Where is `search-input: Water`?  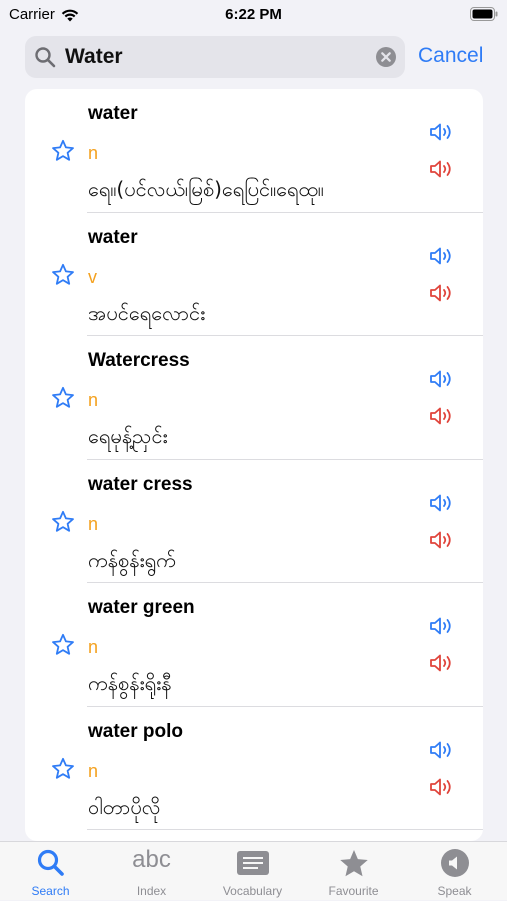
search-input: Water is located at coordinates (215, 57).